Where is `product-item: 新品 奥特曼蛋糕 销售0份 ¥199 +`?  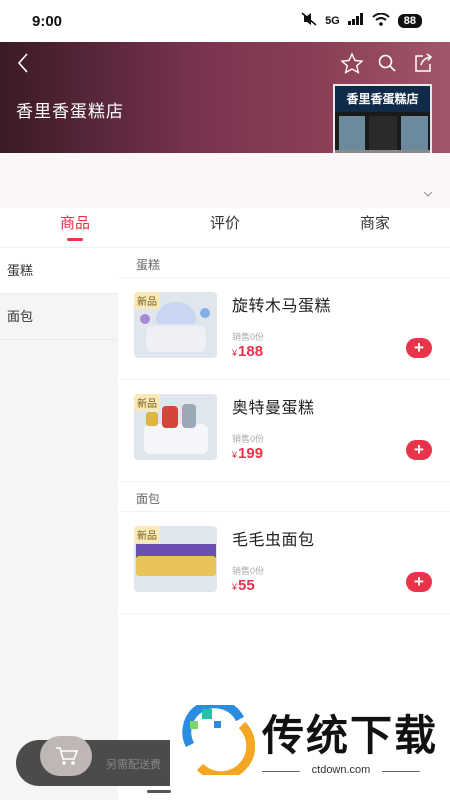
product-item: 新品 奥特曼蛋糕 销售0份 ¥199 + is located at coordinates (284, 431).